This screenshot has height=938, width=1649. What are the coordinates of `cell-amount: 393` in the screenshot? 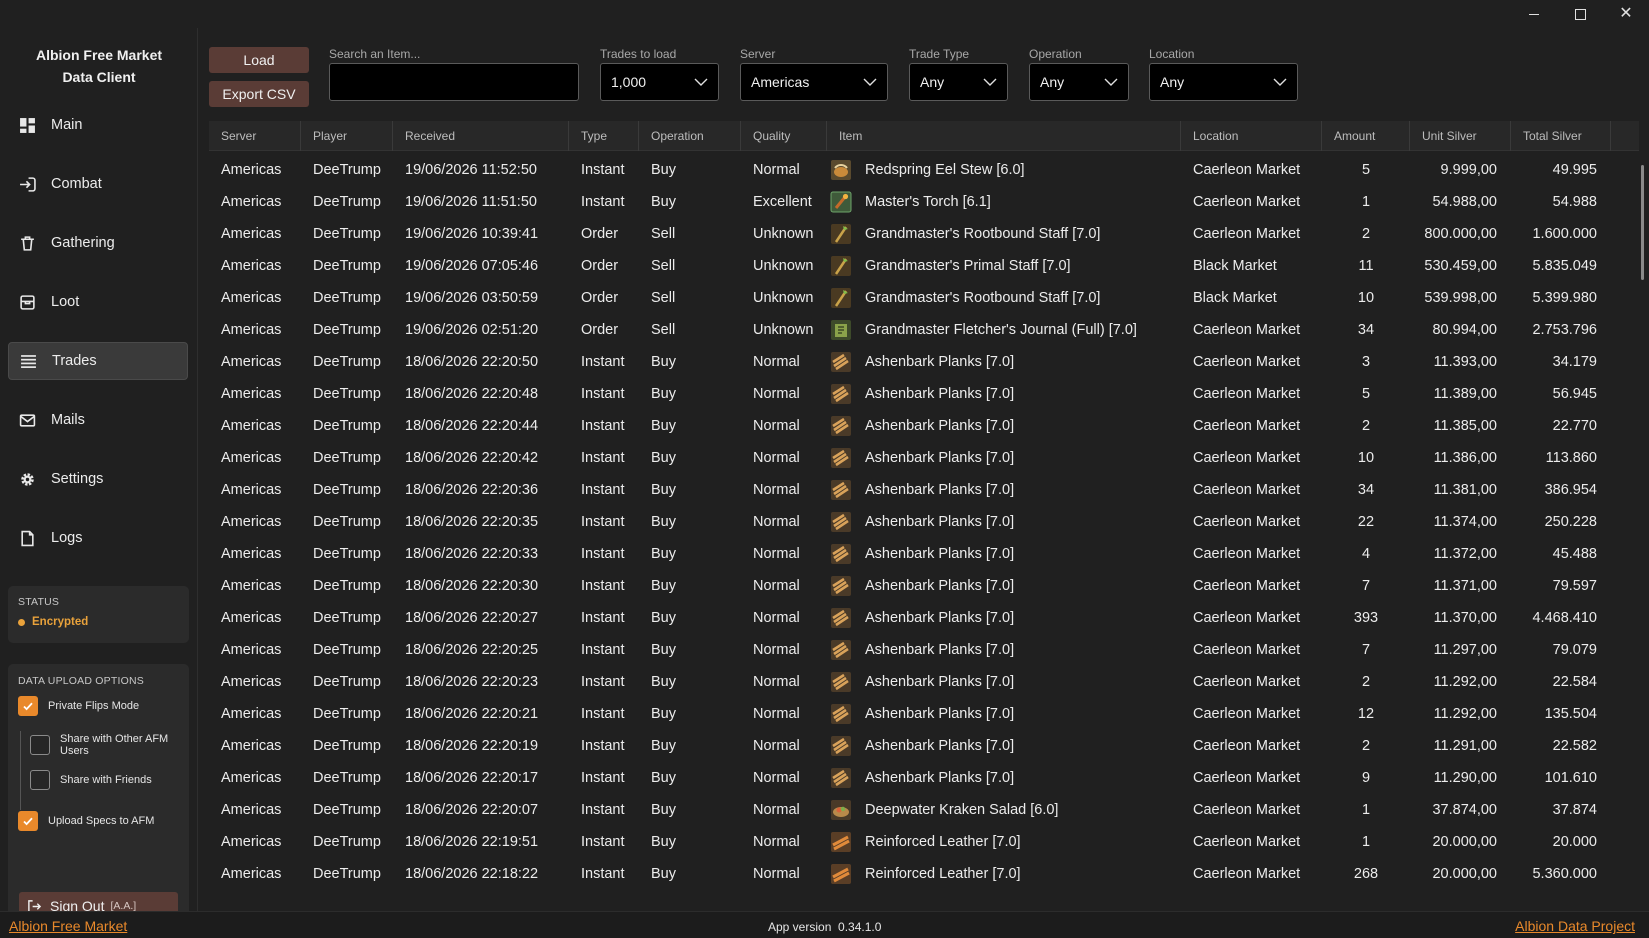 It's located at (1366, 618).